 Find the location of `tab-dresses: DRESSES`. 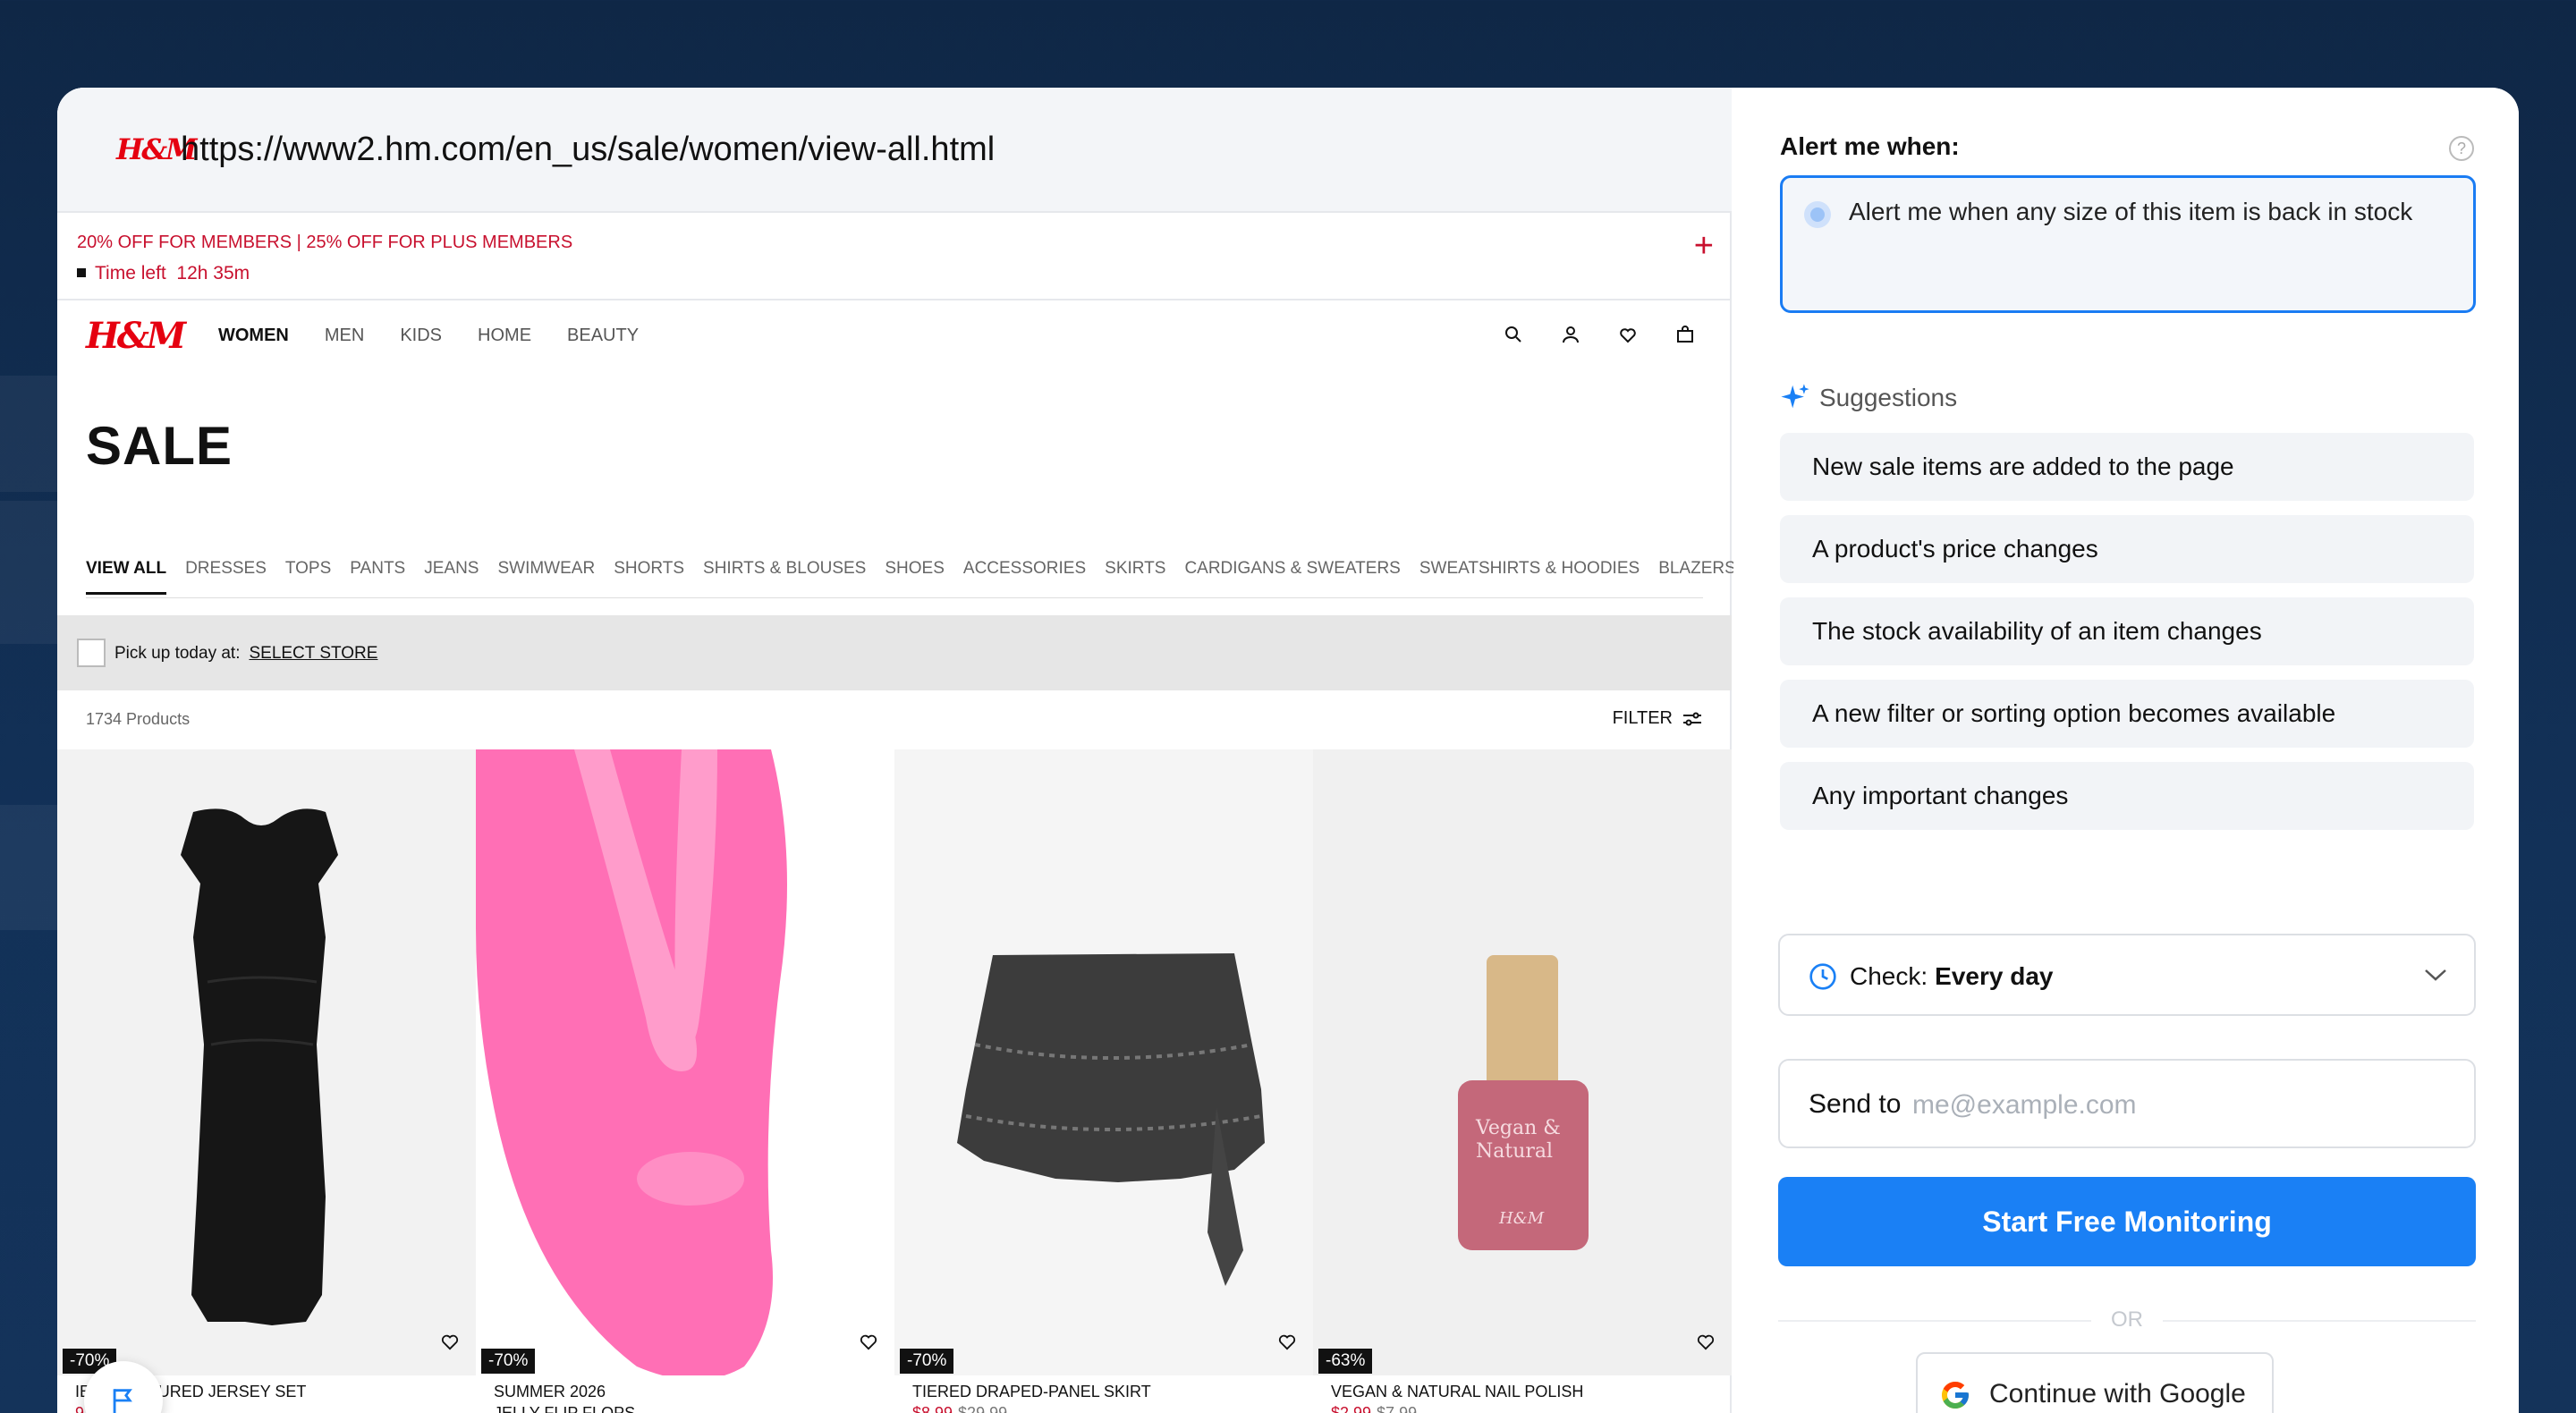

tab-dresses: DRESSES is located at coordinates (226, 569).